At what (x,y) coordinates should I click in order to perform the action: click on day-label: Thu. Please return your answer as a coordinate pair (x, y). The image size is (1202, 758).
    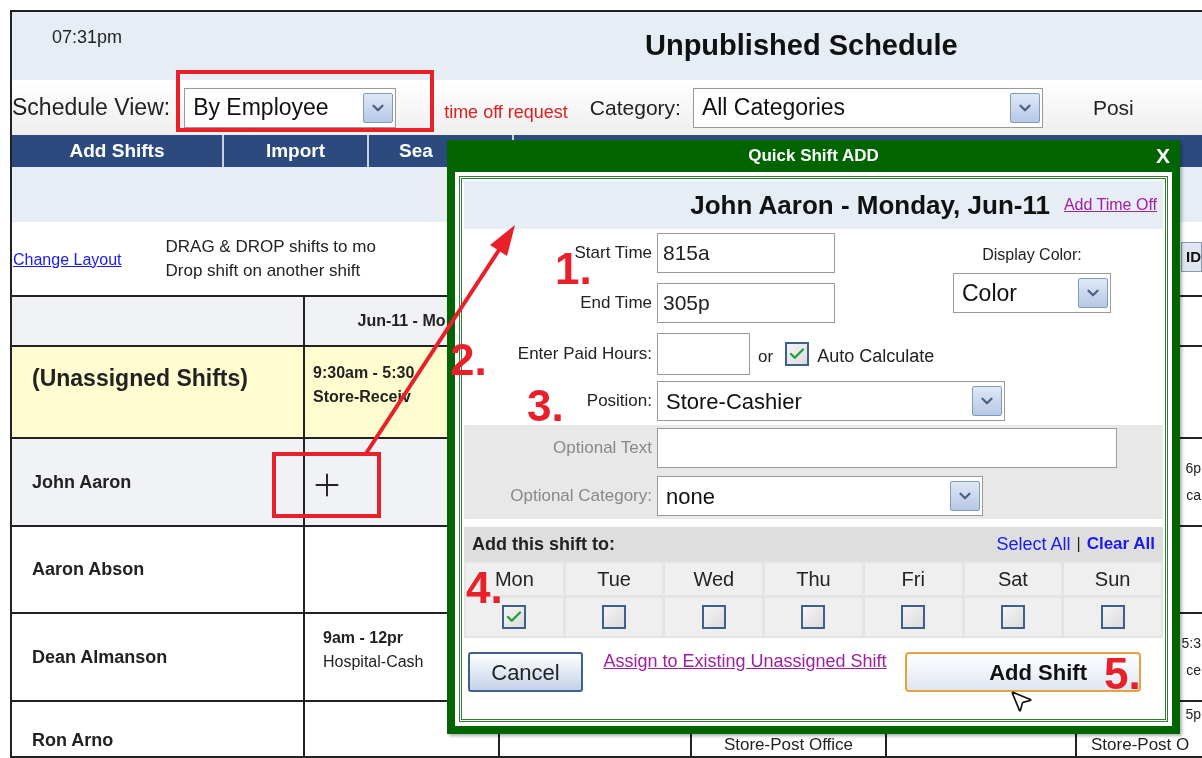
    Looking at the image, I should click on (813, 579).